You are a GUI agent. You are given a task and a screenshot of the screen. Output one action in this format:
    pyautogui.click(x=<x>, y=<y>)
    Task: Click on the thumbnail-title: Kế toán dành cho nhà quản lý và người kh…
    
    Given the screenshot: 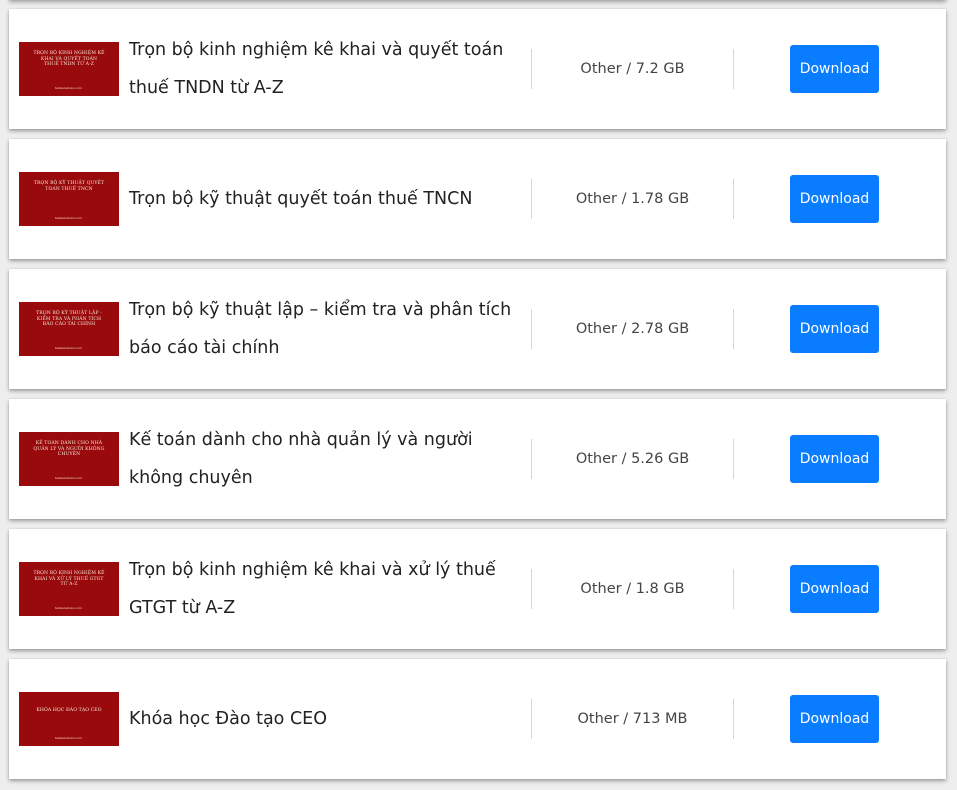 What is the action you would take?
    pyautogui.click(x=69, y=449)
    